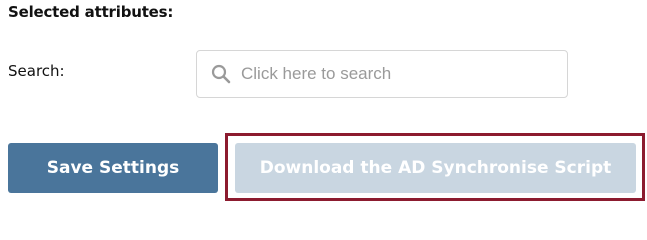  What do you see at coordinates (91, 12) in the screenshot?
I see `selected-attributes-heading: Selected attributes:` at bounding box center [91, 12].